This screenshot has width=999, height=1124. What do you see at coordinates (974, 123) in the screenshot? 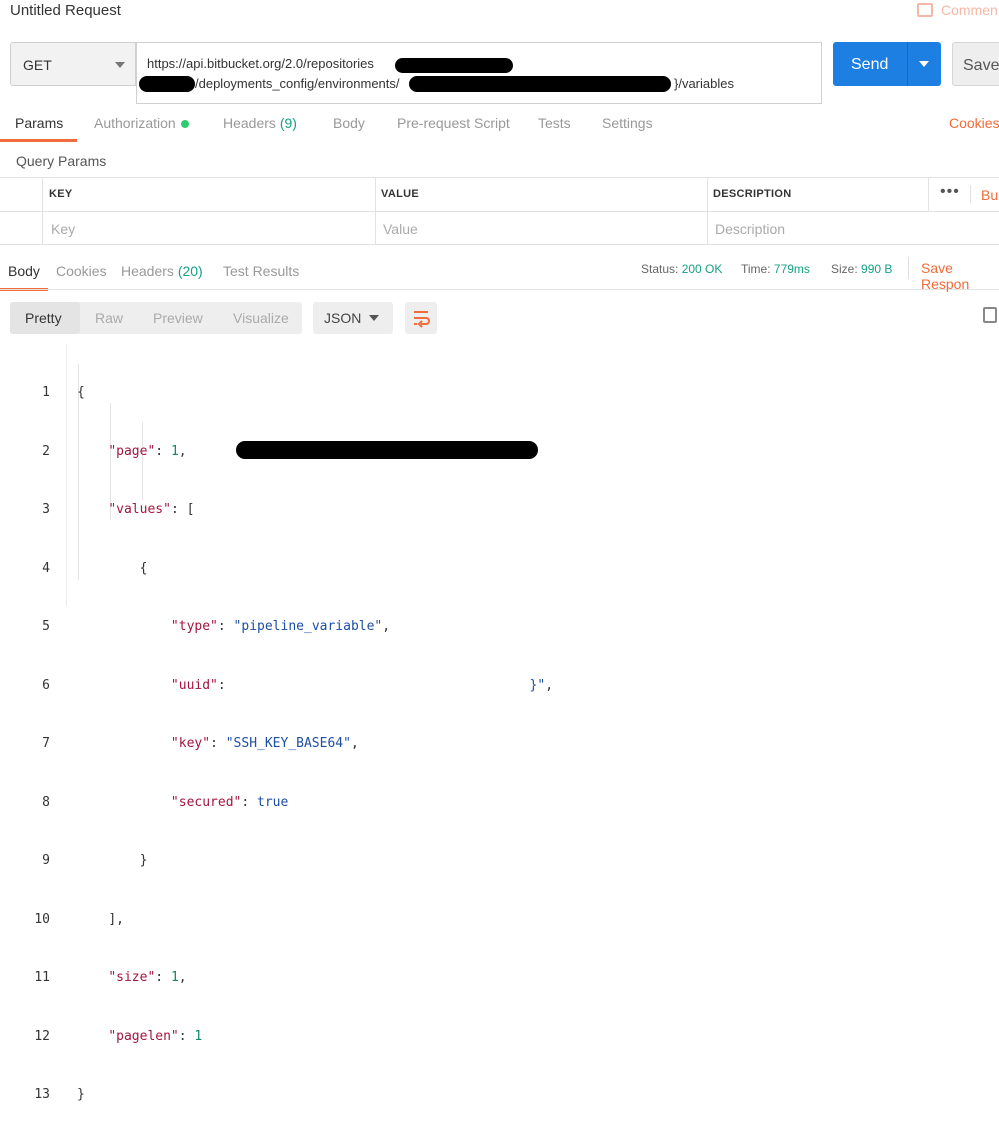
I see `cookies-link: Cookies` at bounding box center [974, 123].